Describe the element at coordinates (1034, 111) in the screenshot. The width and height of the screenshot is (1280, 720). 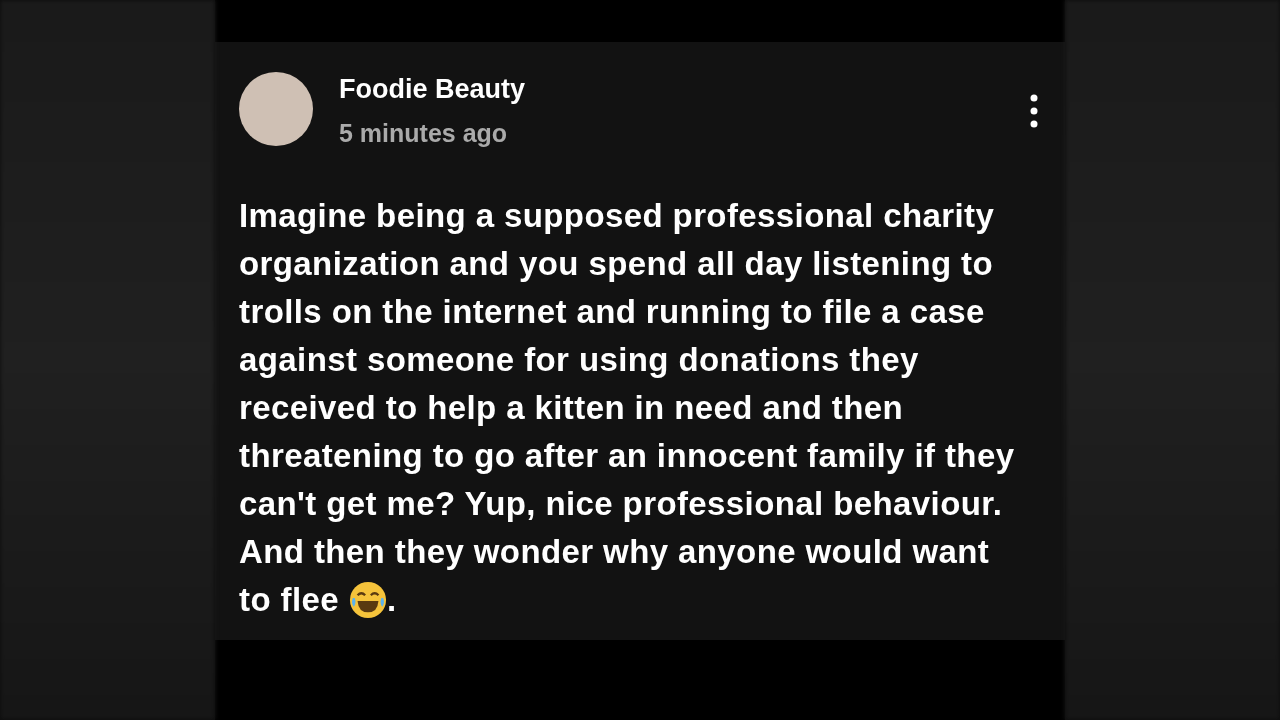
I see `more-options-icon` at that location.